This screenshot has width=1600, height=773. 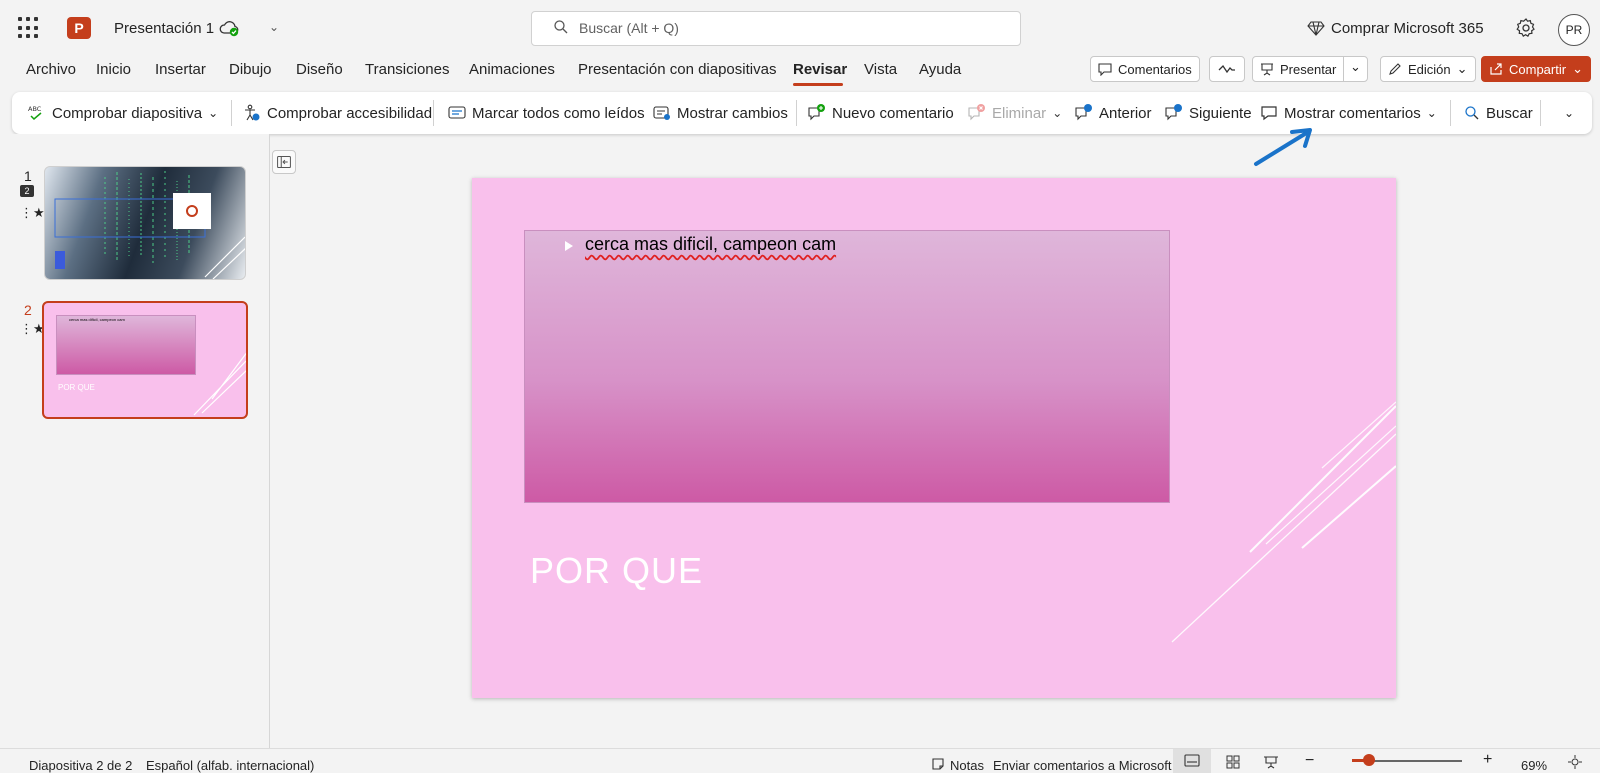 What do you see at coordinates (1534, 765) in the screenshot?
I see `zoom-percentage: 69%` at bounding box center [1534, 765].